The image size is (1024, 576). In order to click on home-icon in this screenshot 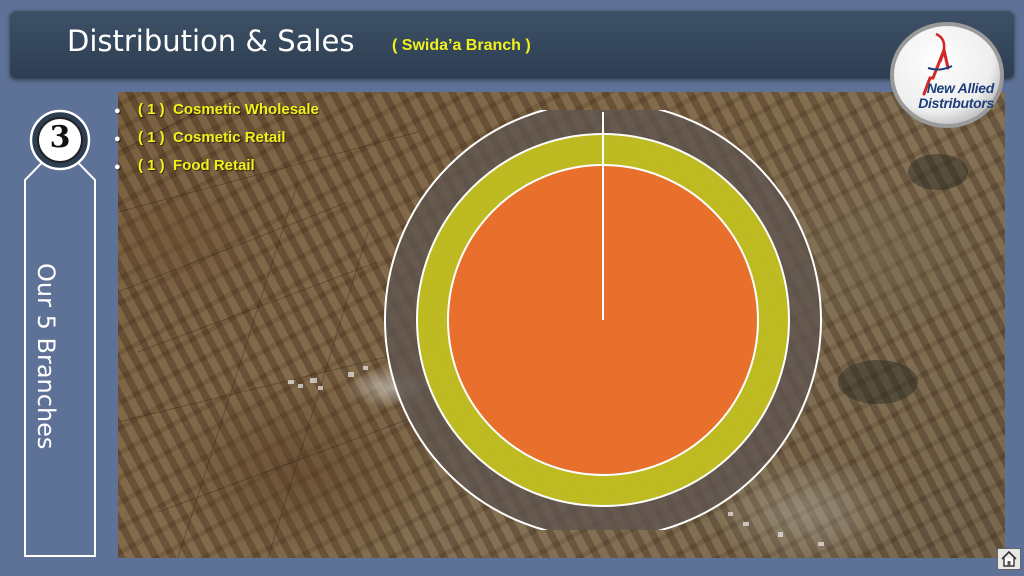, I will do `click(1009, 558)`.